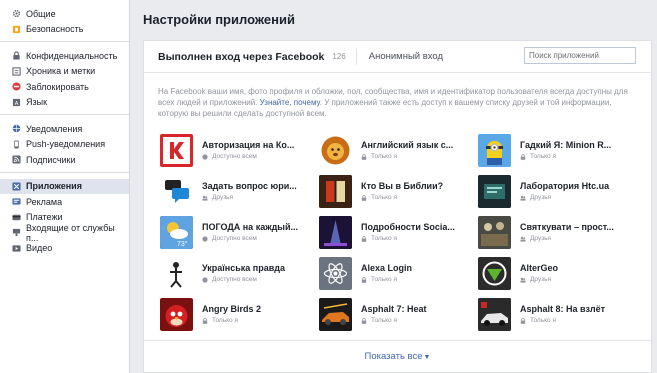 Image resolution: width=657 pixels, height=373 pixels. What do you see at coordinates (54, 128) in the screenshot?
I see `sidebar-item-label: Уведомления` at bounding box center [54, 128].